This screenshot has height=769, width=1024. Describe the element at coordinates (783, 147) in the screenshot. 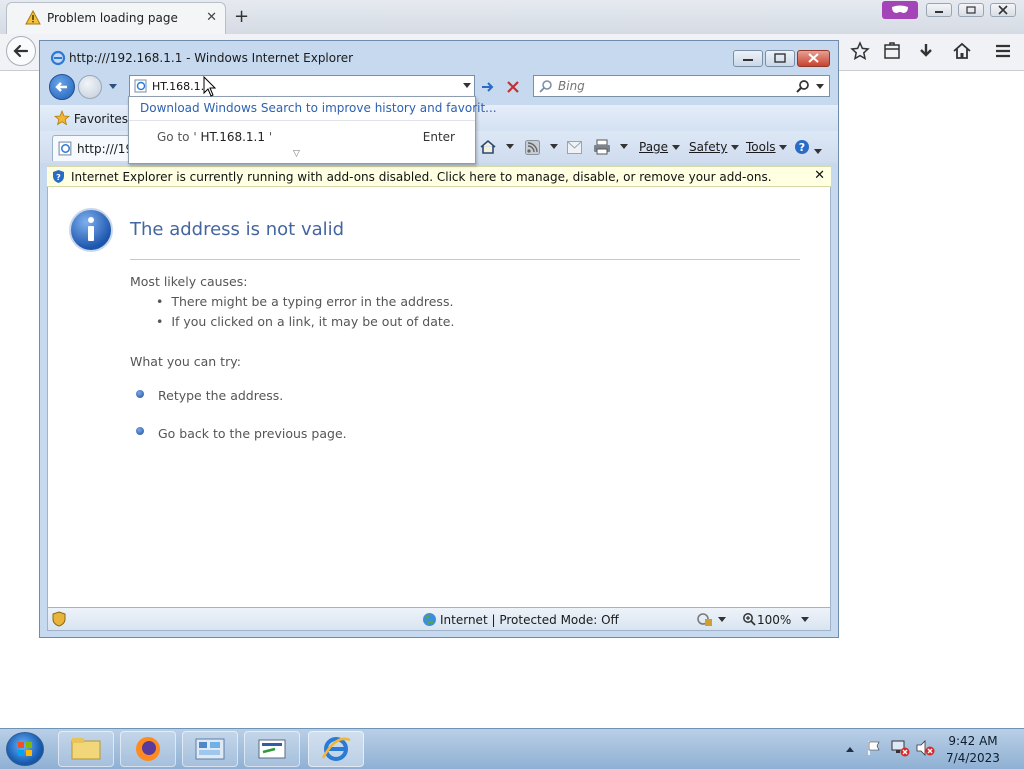

I see `tools-menu-dropdown-icon` at that location.